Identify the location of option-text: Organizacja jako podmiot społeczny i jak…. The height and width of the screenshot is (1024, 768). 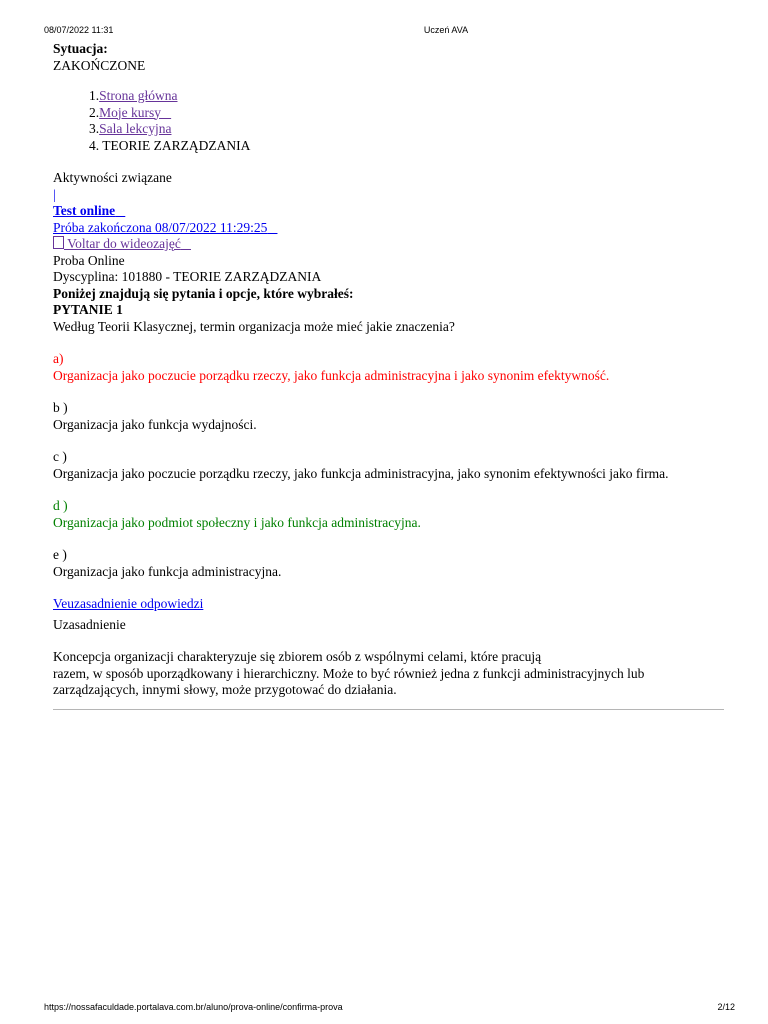
(237, 522).